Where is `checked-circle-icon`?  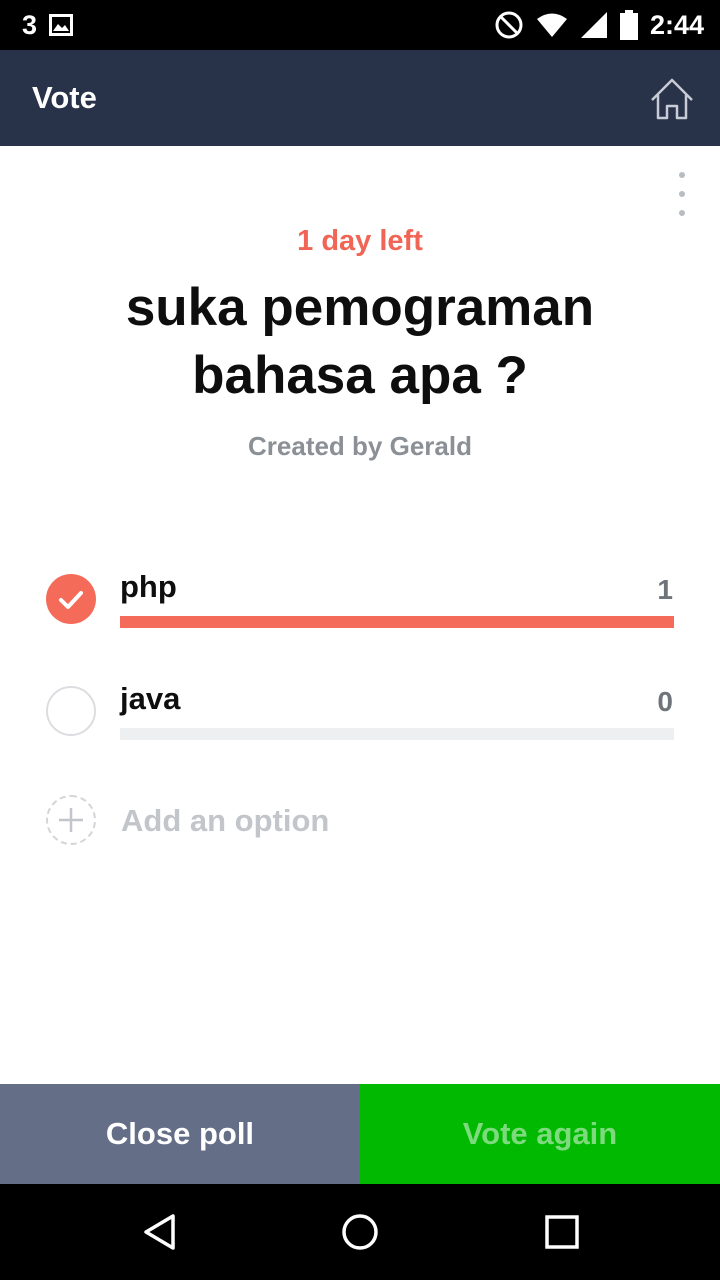 checked-circle-icon is located at coordinates (71, 599).